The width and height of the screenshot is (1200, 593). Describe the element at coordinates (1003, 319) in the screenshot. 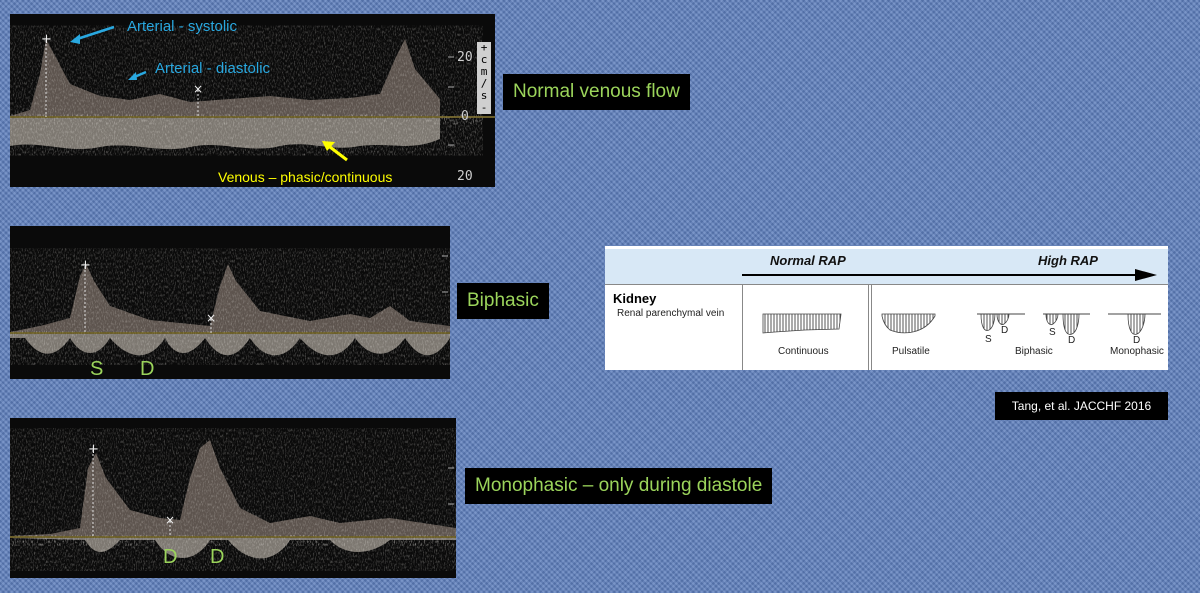

I see `wave-biphasic-1-d` at that location.